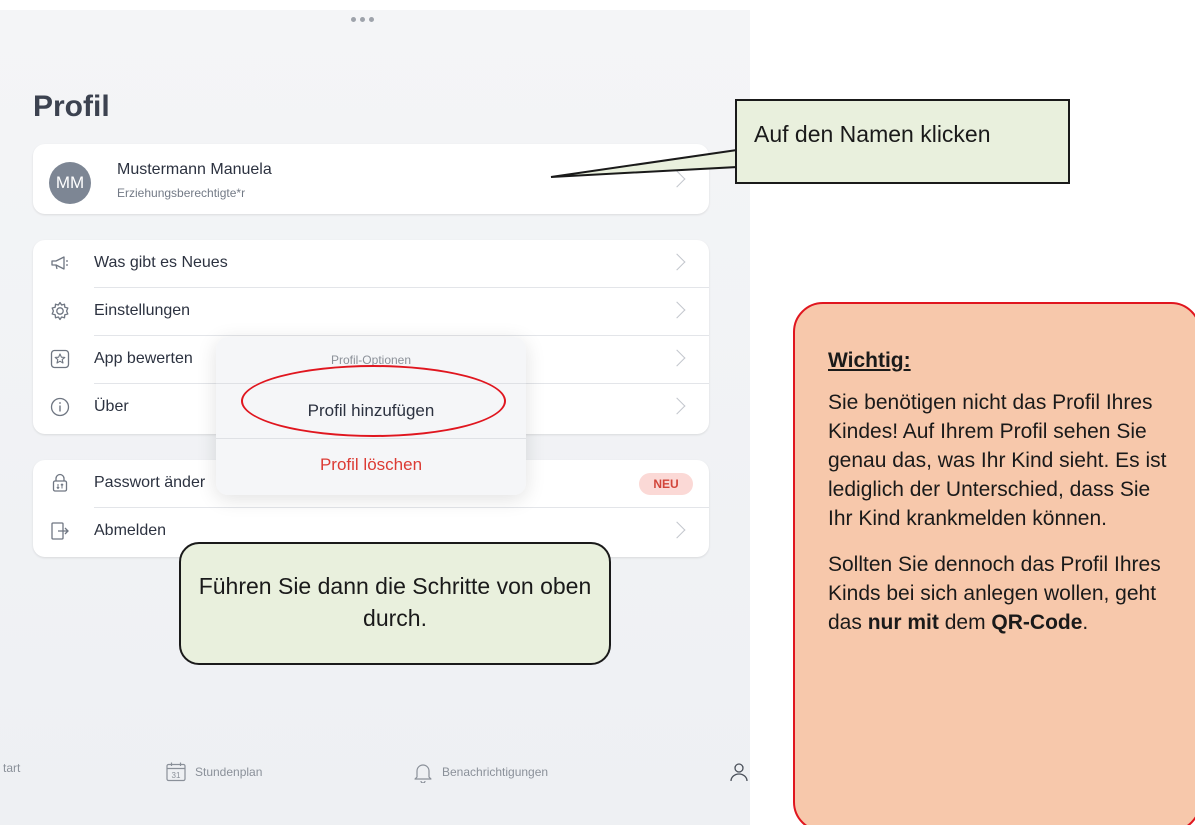 The width and height of the screenshot is (1195, 825). Describe the element at coordinates (1085, 622) in the screenshot. I see `info-text: .` at that location.